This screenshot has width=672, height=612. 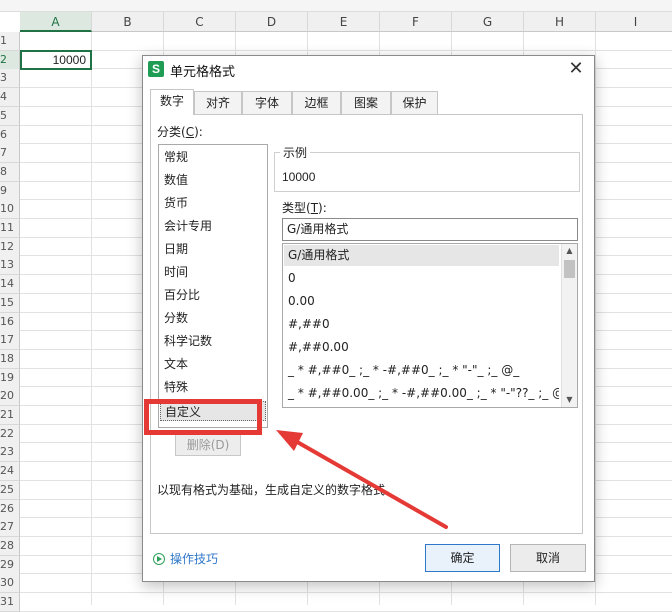 What do you see at coordinates (344, 22) in the screenshot?
I see `column-header-e: E` at bounding box center [344, 22].